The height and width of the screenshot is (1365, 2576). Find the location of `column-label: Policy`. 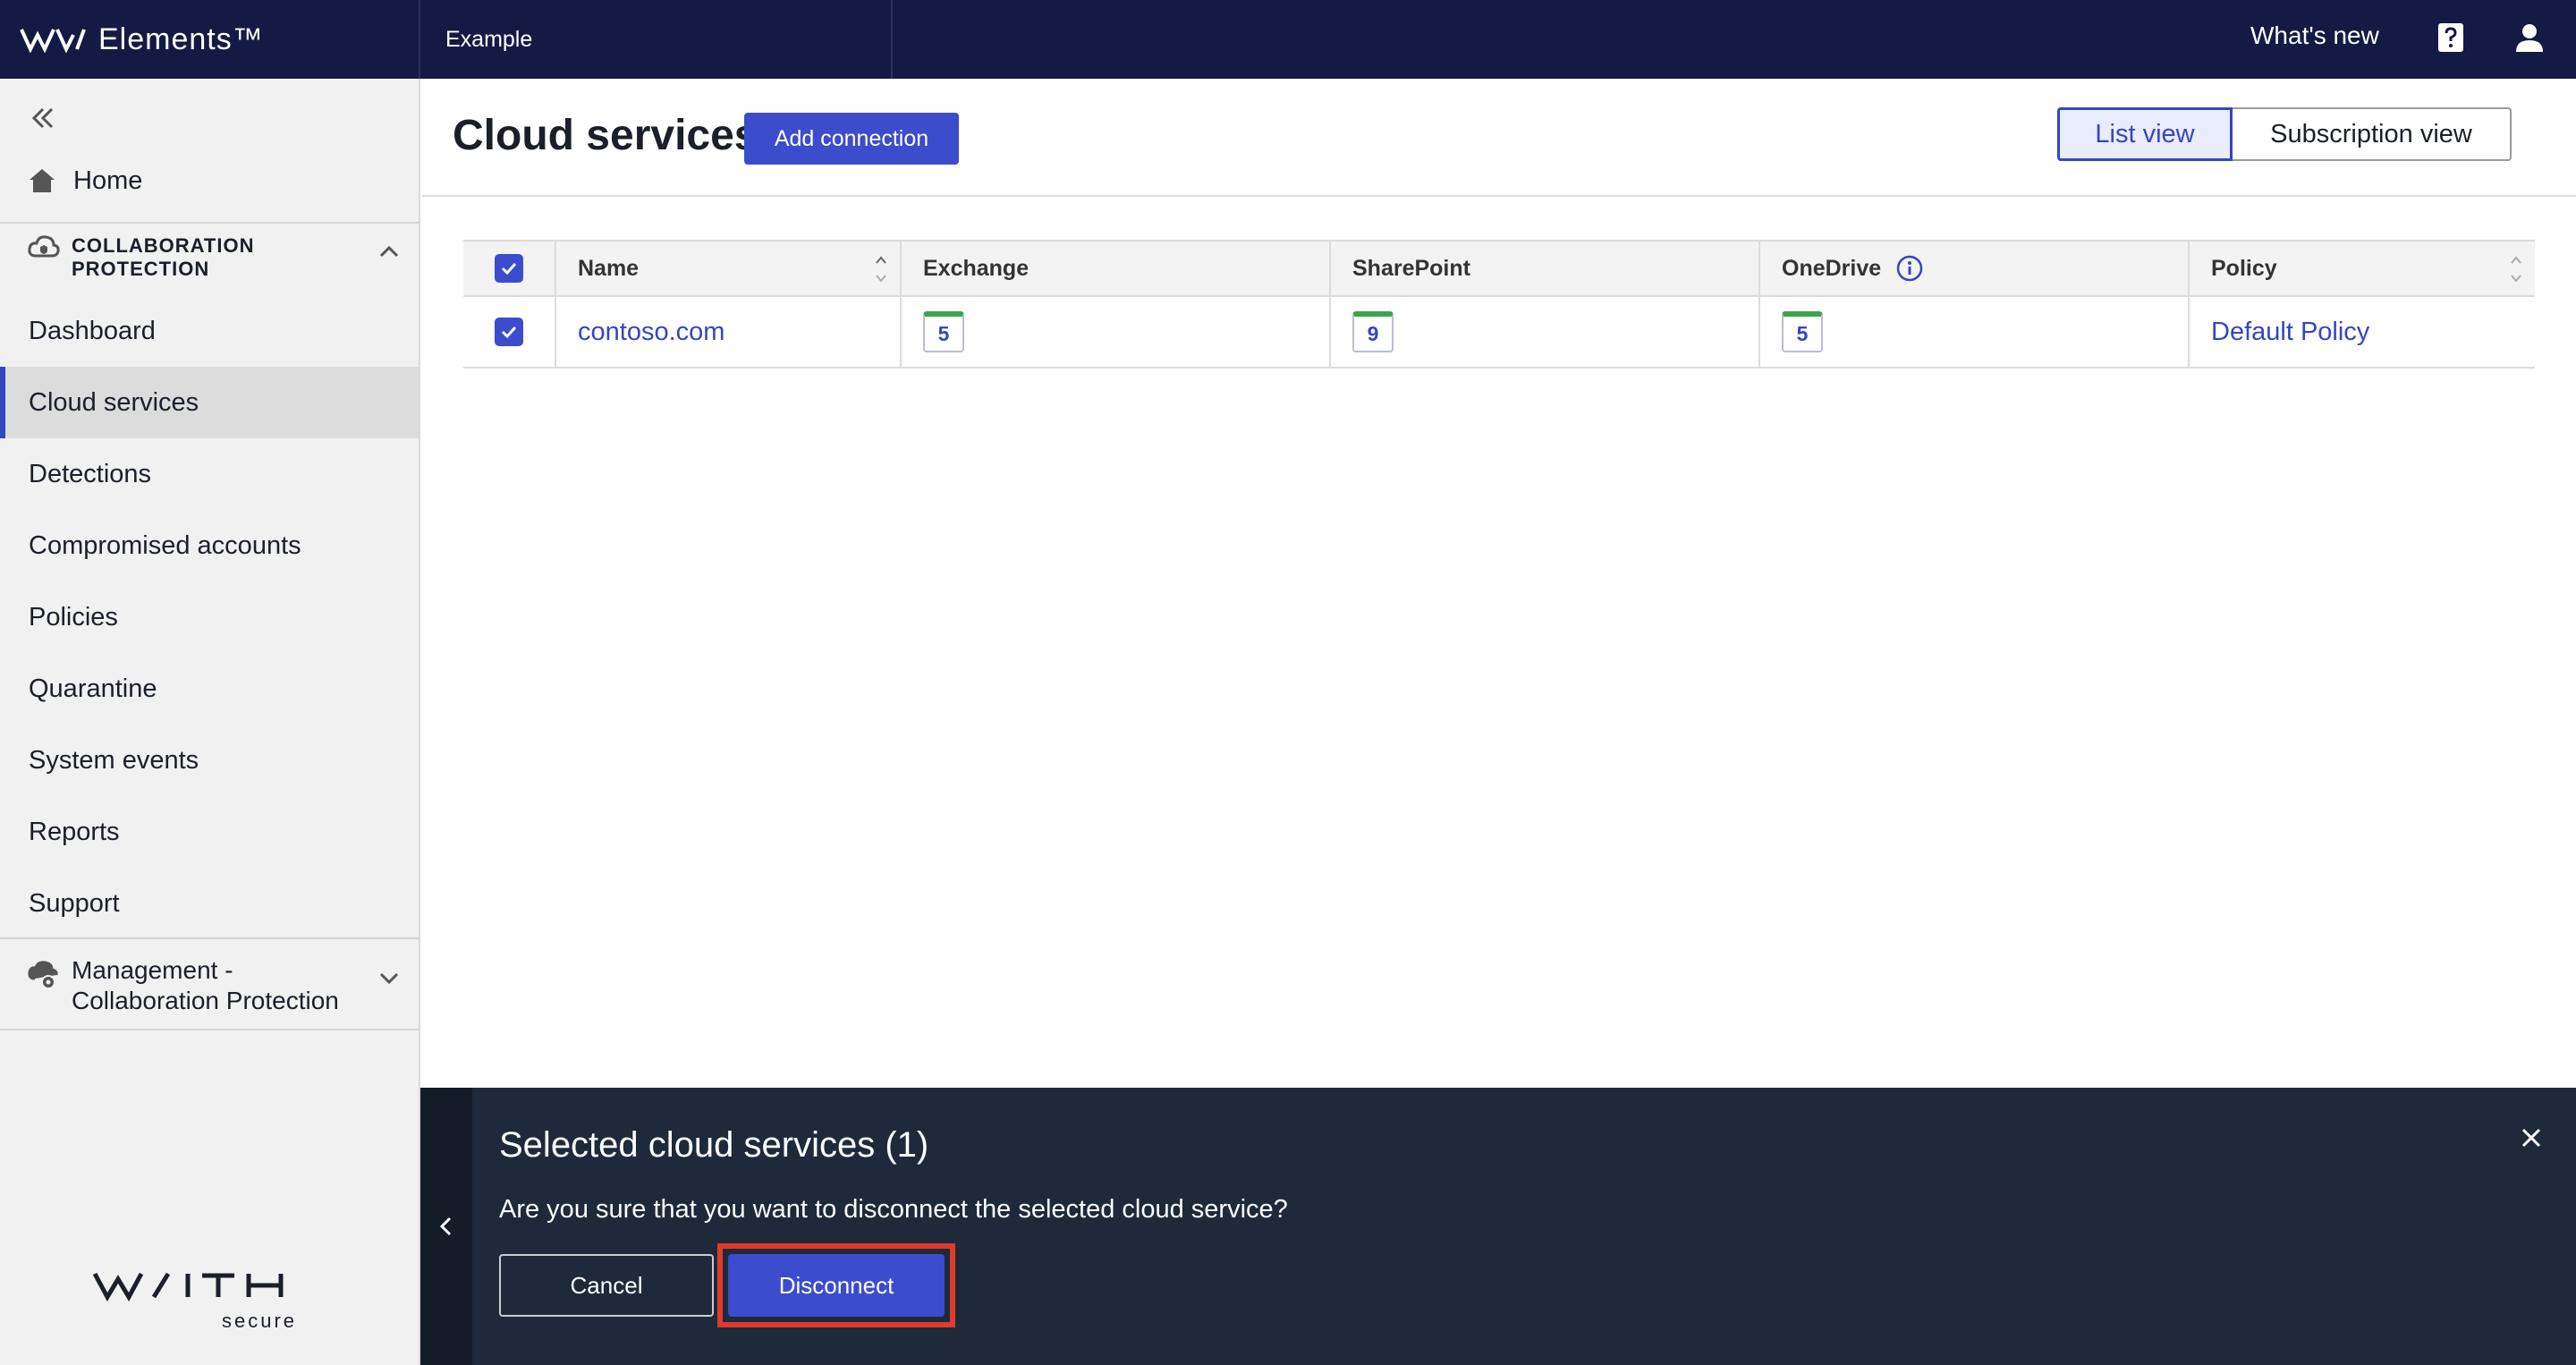

column-label: Policy is located at coordinates (2244, 268).